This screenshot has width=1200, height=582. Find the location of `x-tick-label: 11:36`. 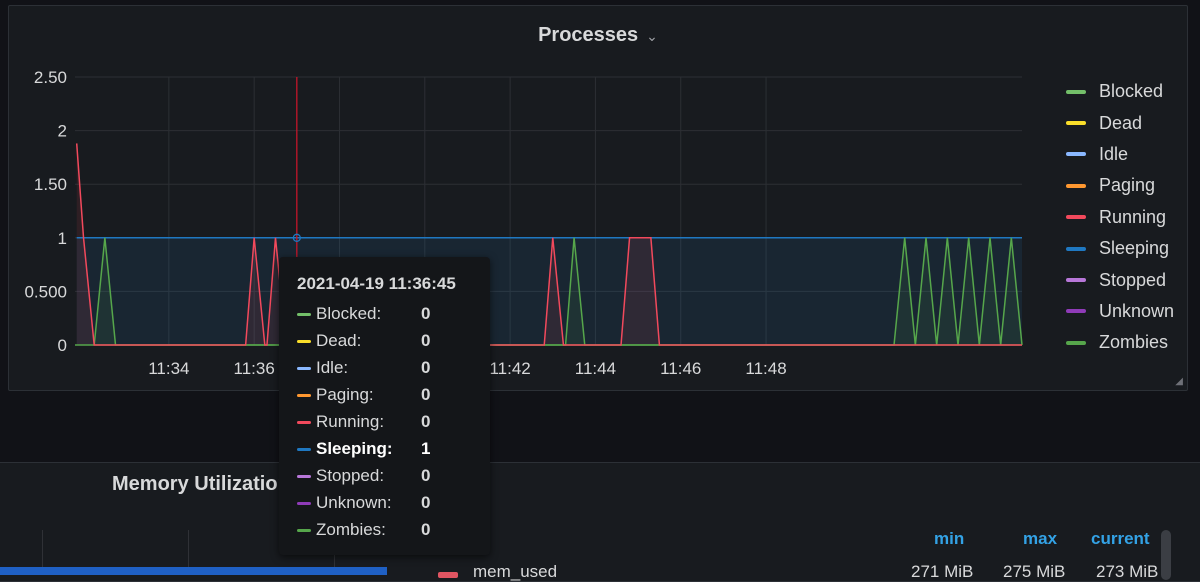

x-tick-label: 11:36 is located at coordinates (254, 368).